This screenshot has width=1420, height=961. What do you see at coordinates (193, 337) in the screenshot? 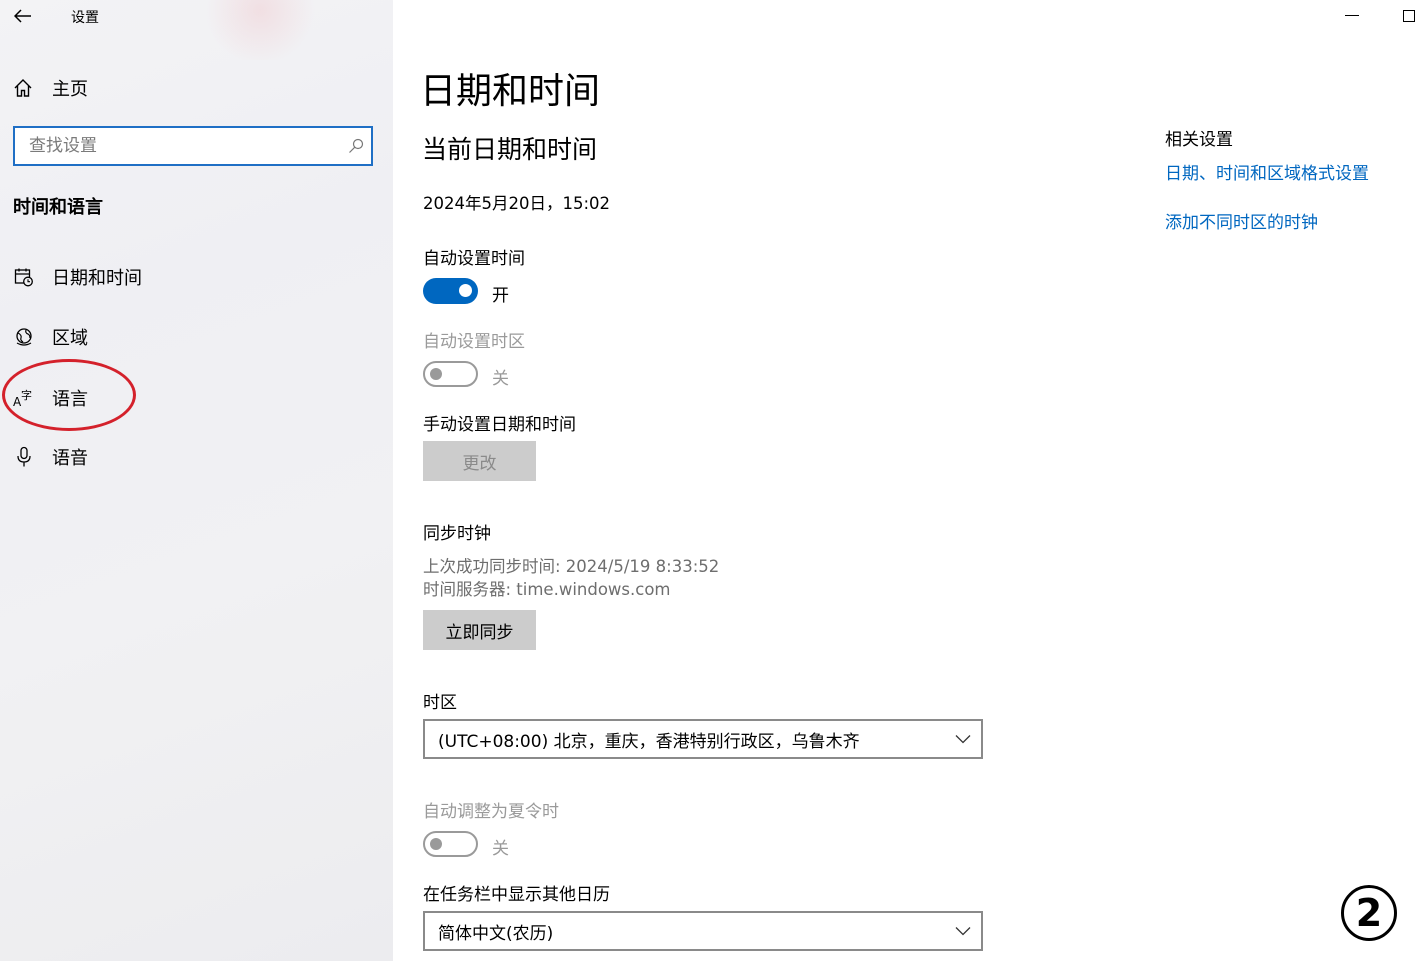
I see `sidebar-item-region: 区域` at bounding box center [193, 337].